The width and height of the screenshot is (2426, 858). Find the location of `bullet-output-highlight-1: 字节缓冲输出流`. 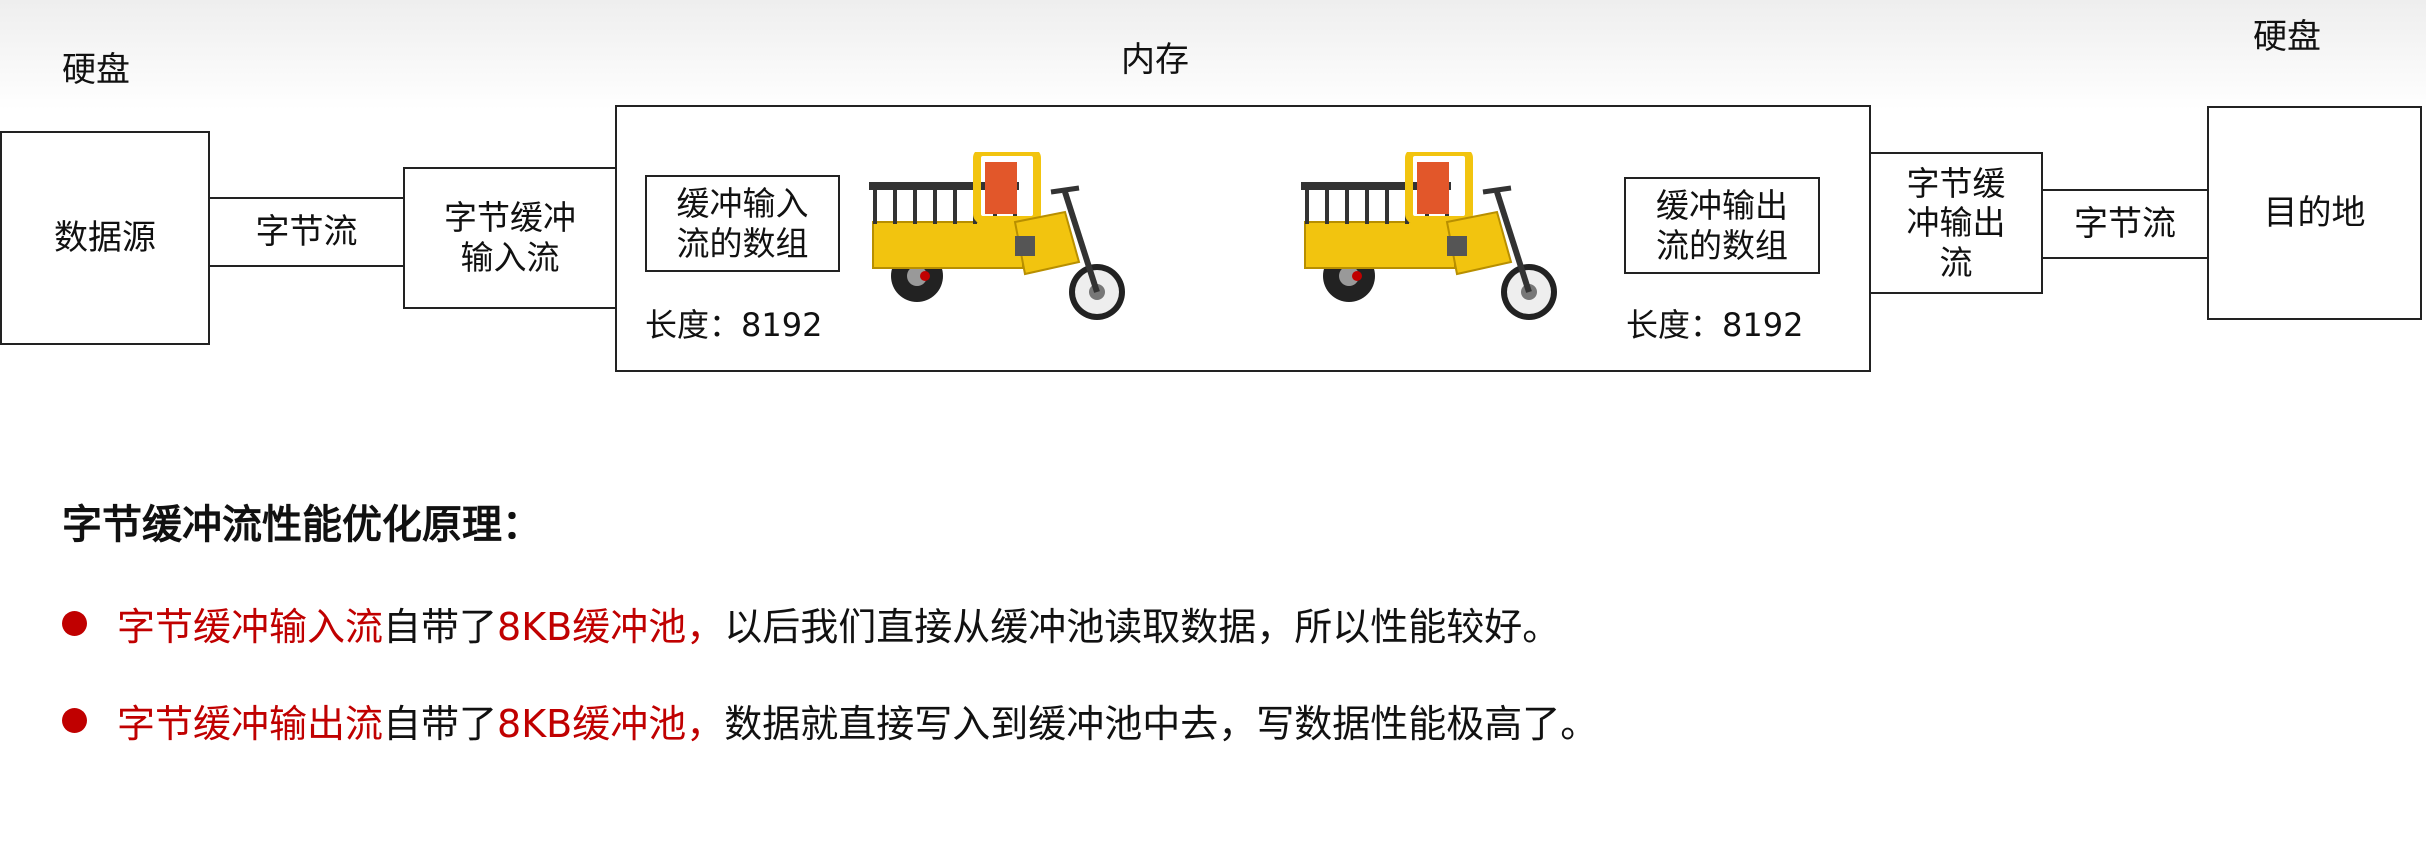

bullet-output-highlight-1: 字节缓冲输出流 is located at coordinates (250, 724).